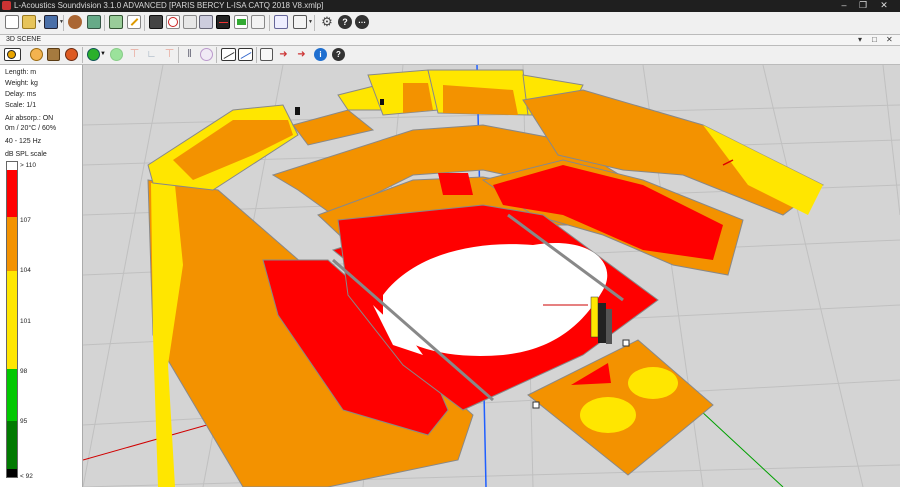 The height and width of the screenshot is (487, 900). I want to click on delay-icon, so click(241, 22).